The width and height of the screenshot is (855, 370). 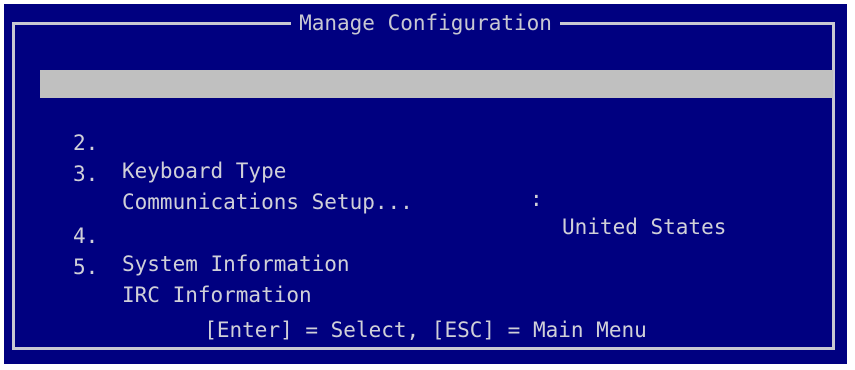 I want to click on menu-item-label: Keyboard Type, so click(x=204, y=171).